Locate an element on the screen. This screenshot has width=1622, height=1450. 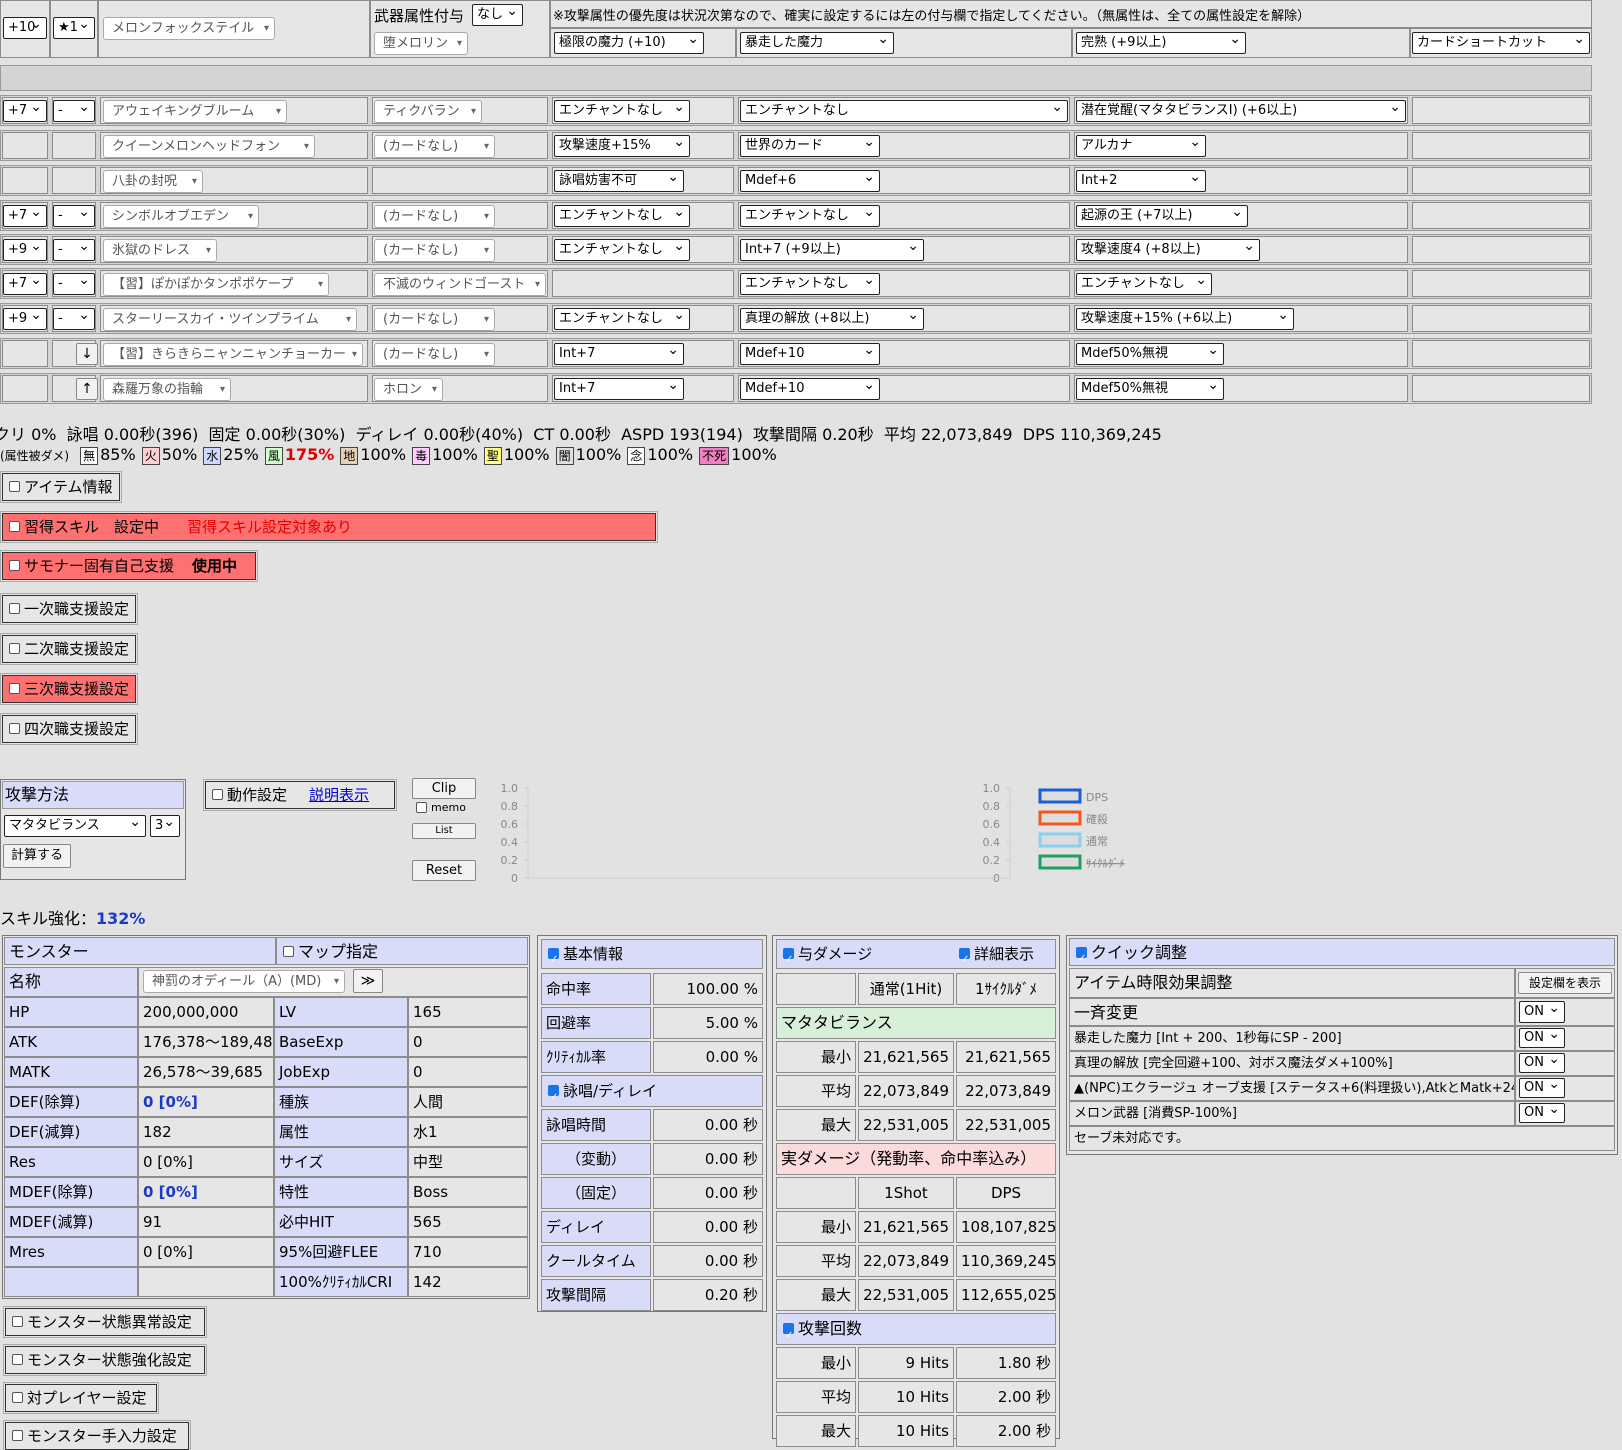
equip-enchant-3: 起源の王 (+7以上) is located at coordinates (1162, 216).